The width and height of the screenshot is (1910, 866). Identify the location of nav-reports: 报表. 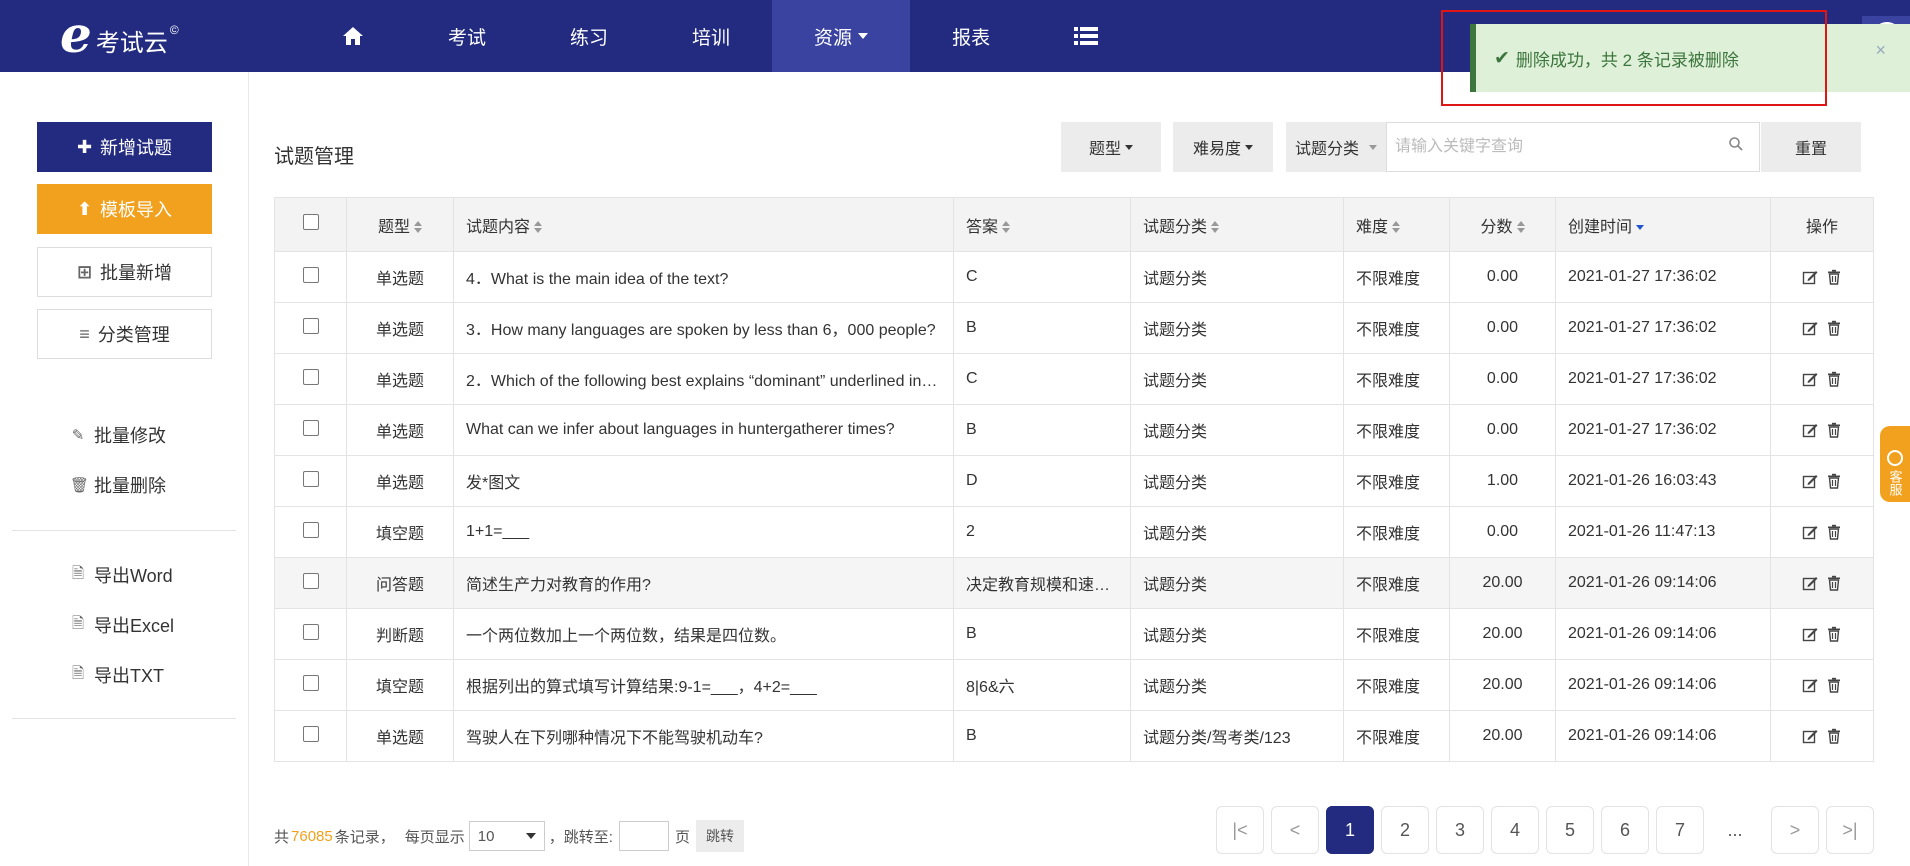
(971, 36).